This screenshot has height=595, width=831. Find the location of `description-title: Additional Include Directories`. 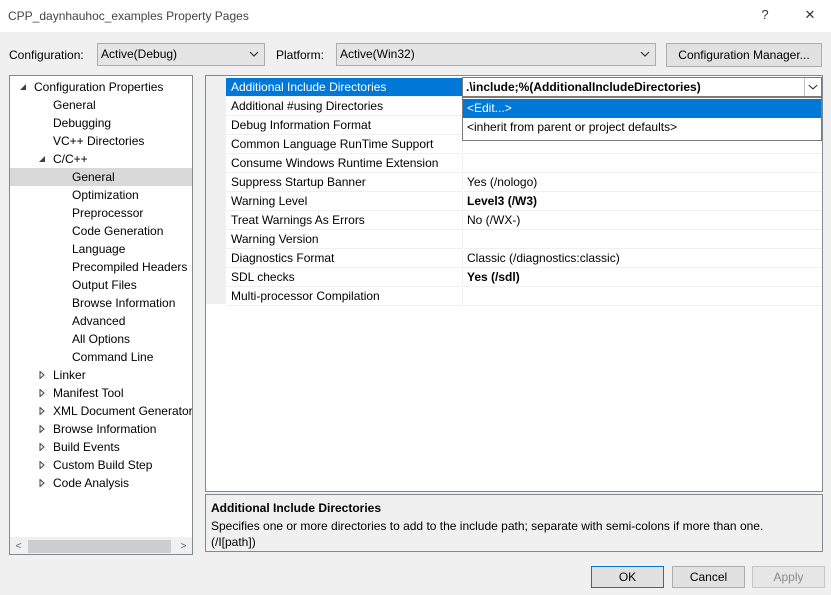

description-title: Additional Include Directories is located at coordinates (296, 508).